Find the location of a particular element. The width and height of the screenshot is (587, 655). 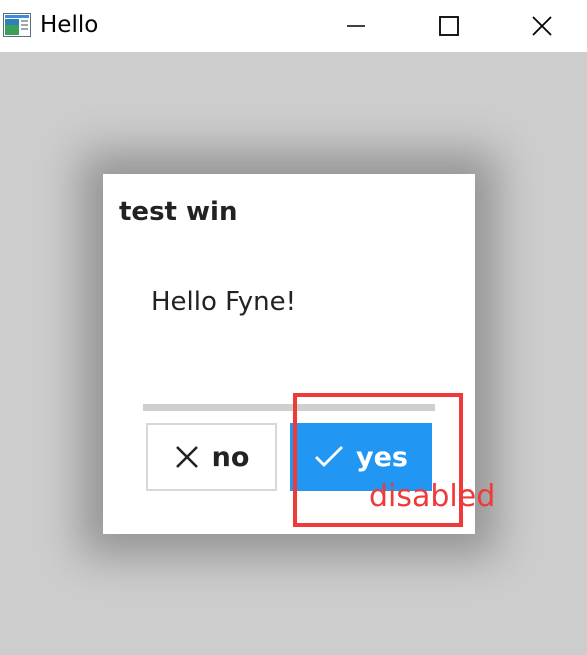

dialog-title: test win is located at coordinates (178, 212).